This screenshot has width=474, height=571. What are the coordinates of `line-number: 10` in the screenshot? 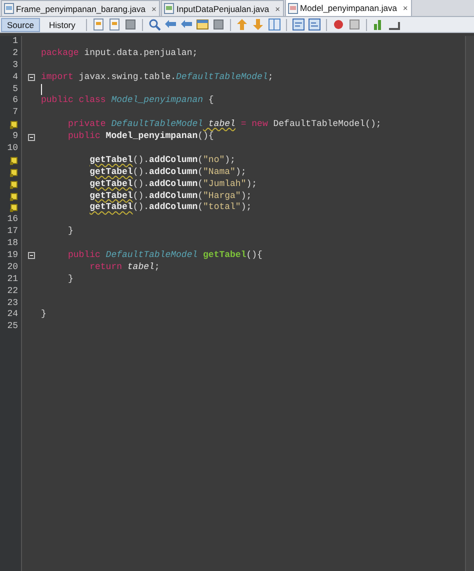 It's located at (12, 149).